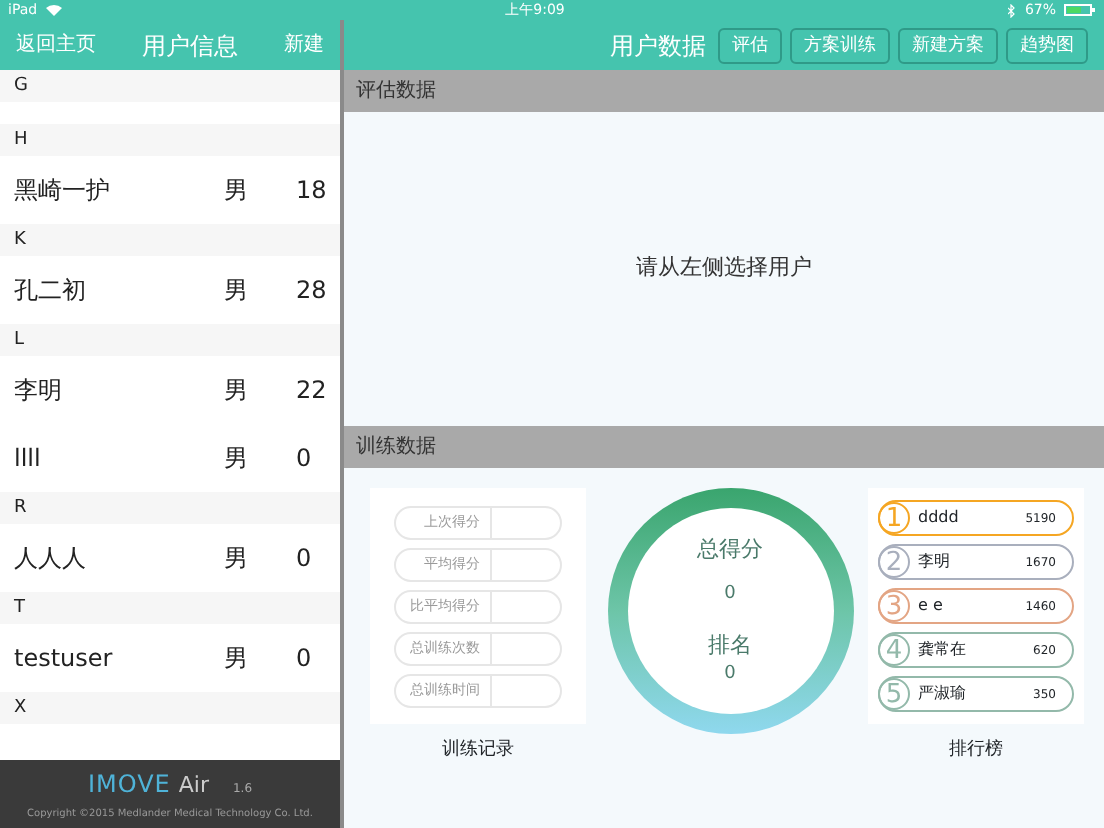  Describe the element at coordinates (112, 458) in the screenshot. I see `user-name: llll` at that location.